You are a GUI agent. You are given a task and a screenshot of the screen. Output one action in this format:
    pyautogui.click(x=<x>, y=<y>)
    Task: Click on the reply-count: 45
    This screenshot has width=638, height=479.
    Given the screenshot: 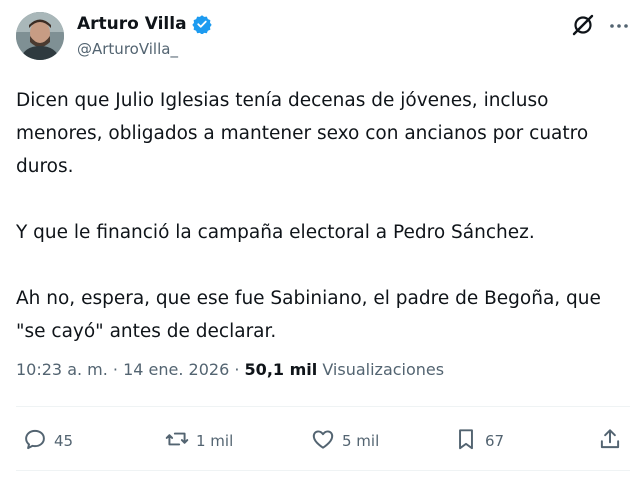 What is the action you would take?
    pyautogui.click(x=64, y=441)
    